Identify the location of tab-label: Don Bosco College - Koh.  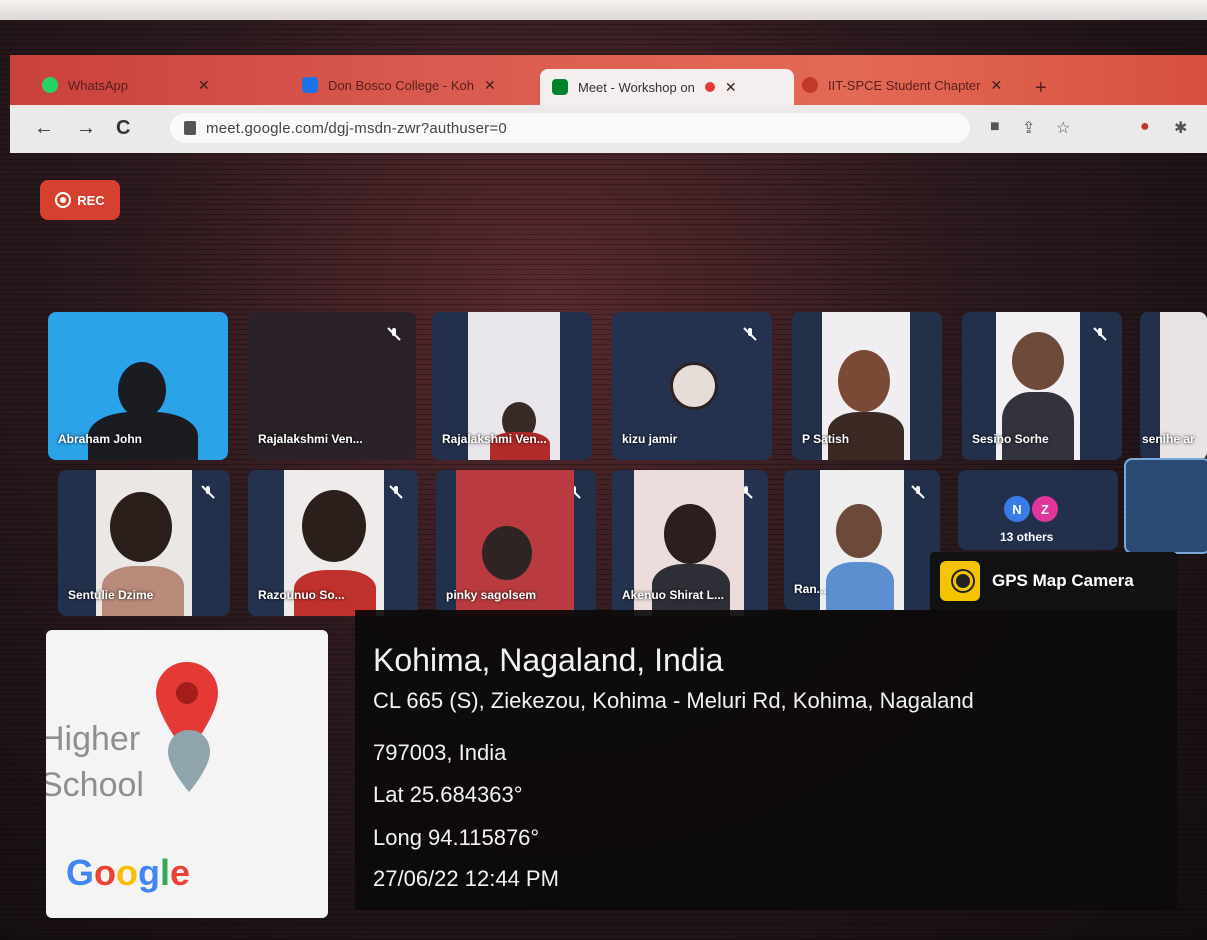
(401, 85).